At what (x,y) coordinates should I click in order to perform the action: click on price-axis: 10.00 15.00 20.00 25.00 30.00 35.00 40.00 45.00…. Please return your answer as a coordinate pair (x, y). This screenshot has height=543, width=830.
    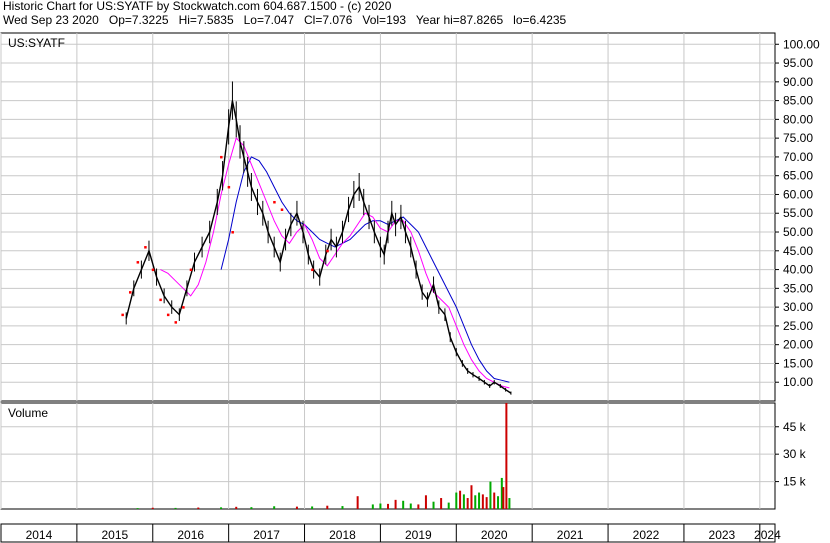
    Looking at the image, I should click on (797, 213).